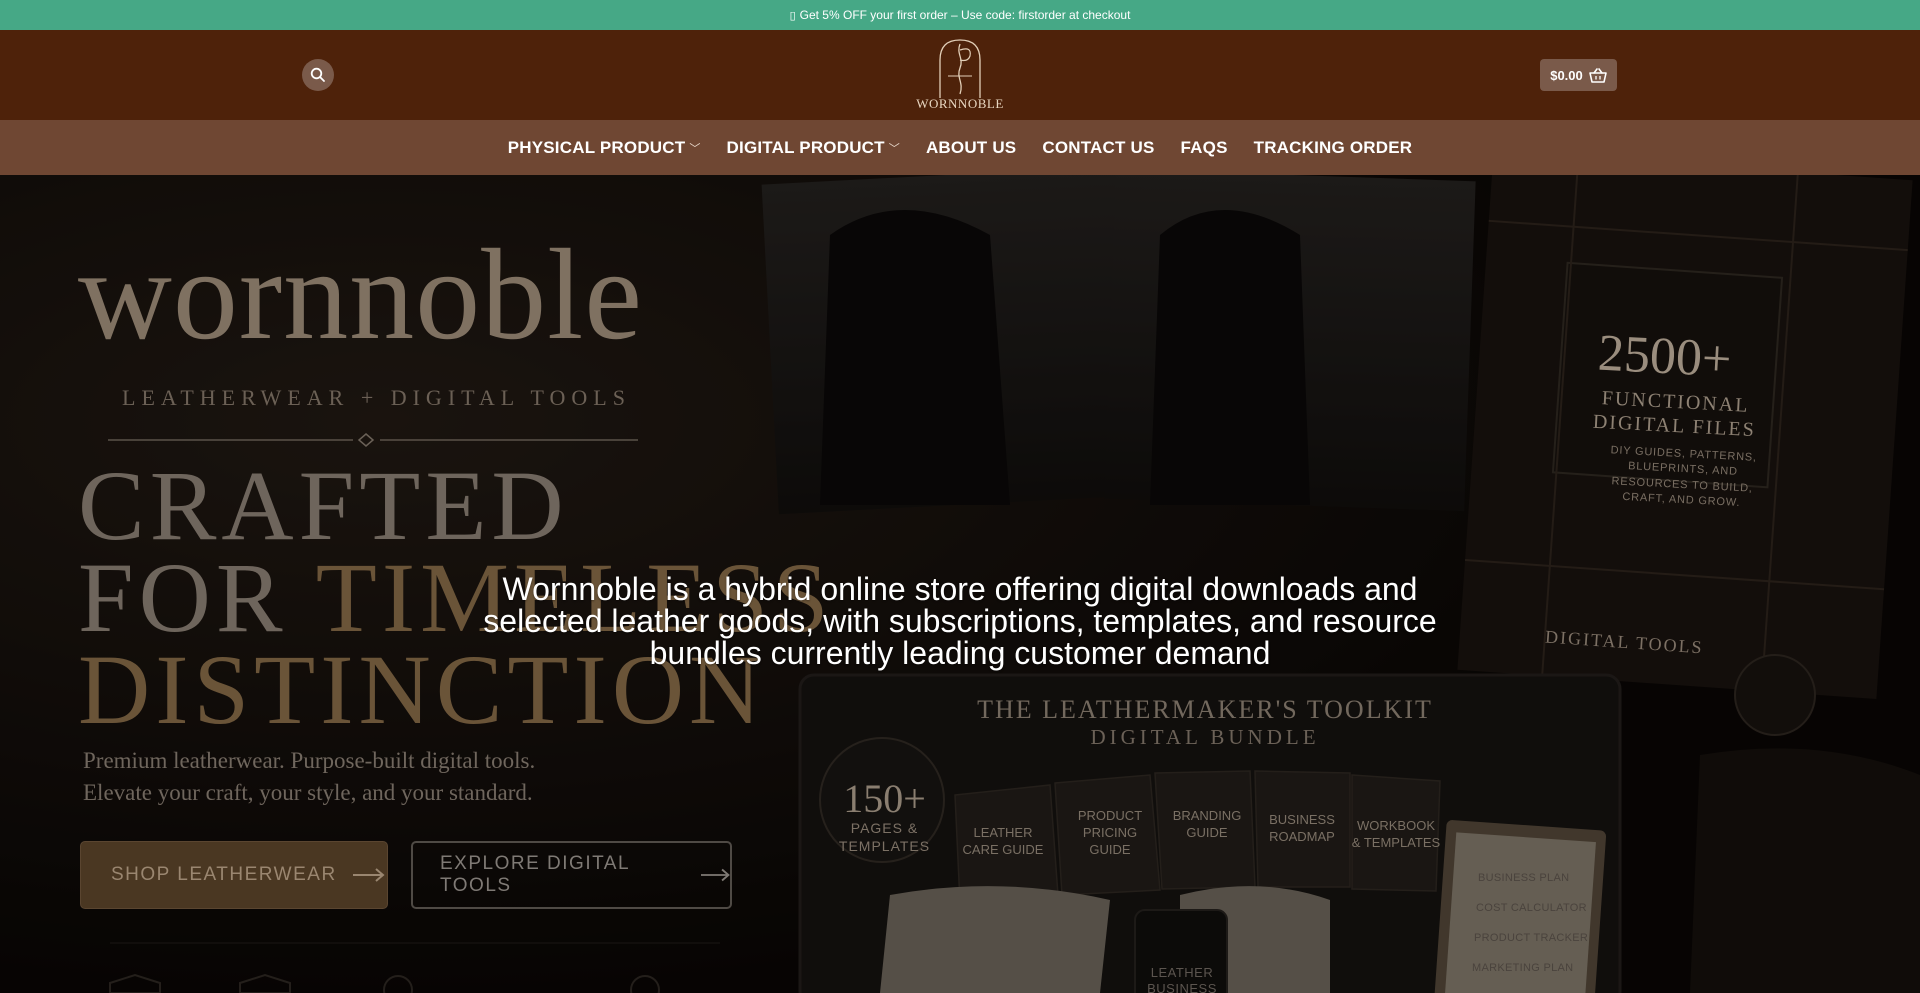 This screenshot has height=993, width=1920. Describe the element at coordinates (884, 837) in the screenshot. I see `pages-label: PAGES & TEMPLATES` at that location.